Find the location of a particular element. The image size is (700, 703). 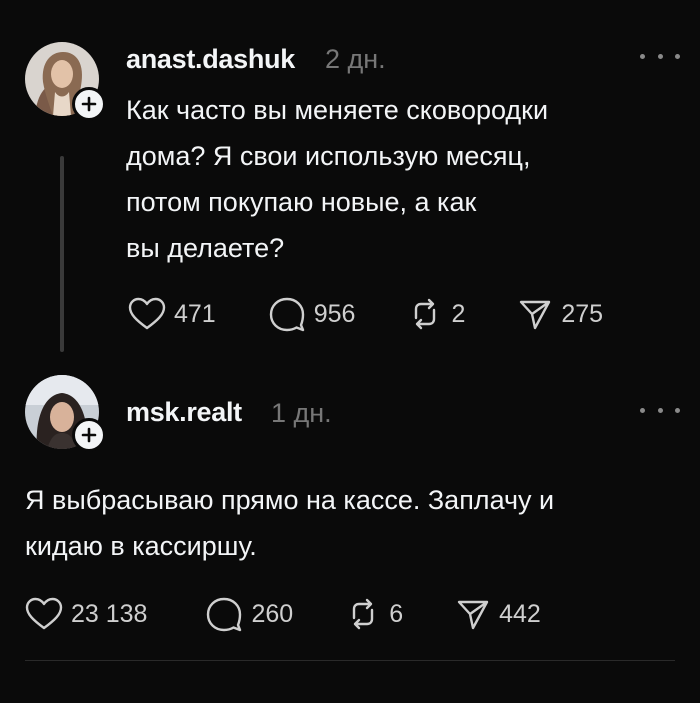

repost-button: 2 is located at coordinates (436, 314).